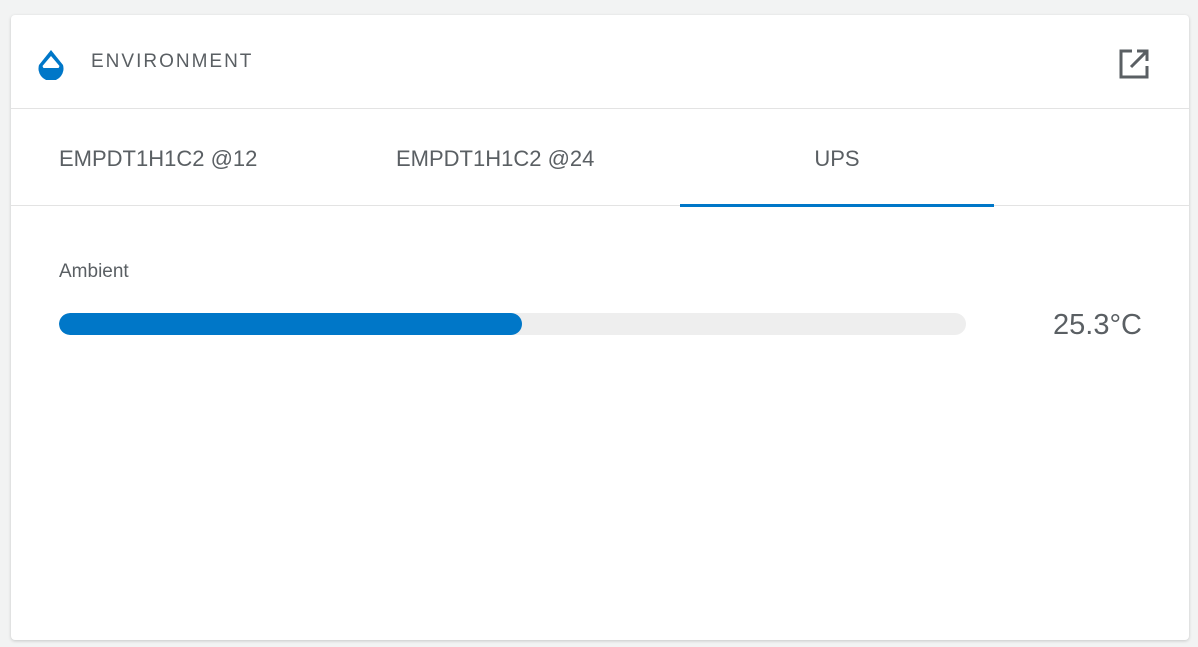  Describe the element at coordinates (51, 65) in the screenshot. I see `water-drop-icon` at that location.